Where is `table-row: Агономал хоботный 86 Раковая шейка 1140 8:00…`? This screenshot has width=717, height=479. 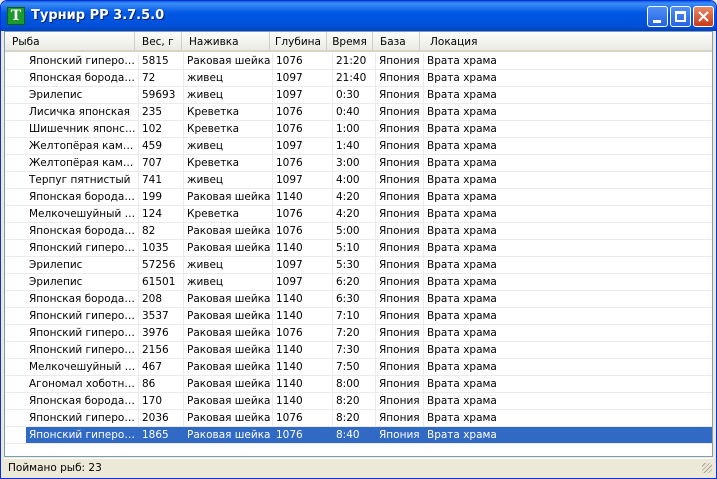
table-row: Агономал хоботный 86 Раковая шейка 1140 8:00… is located at coordinates (358, 384).